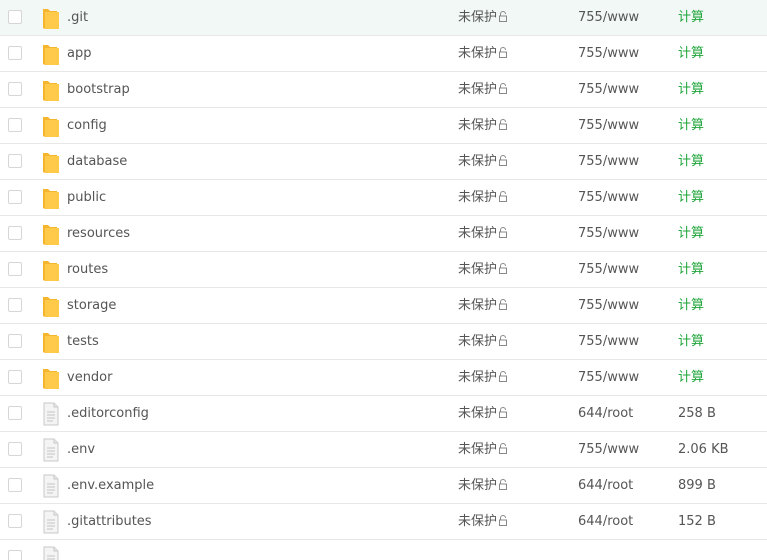  Describe the element at coordinates (383, 306) in the screenshot. I see `file-row: storage 未保护 755/www 计算` at that location.